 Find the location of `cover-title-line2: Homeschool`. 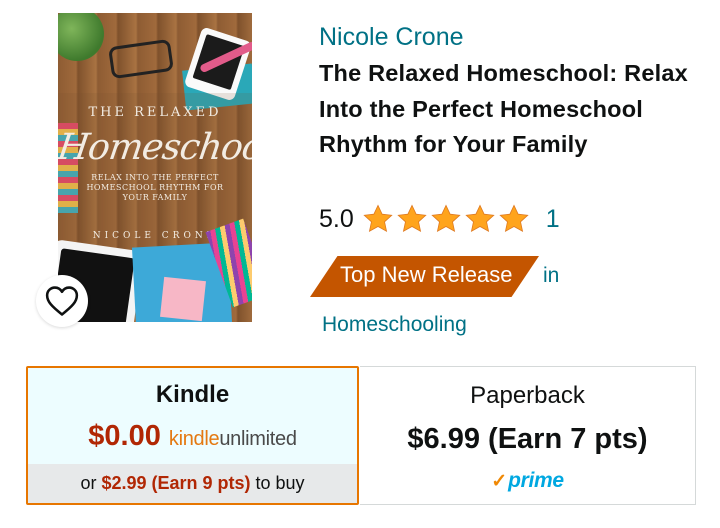

cover-title-line2: Homeschool is located at coordinates (155, 147).